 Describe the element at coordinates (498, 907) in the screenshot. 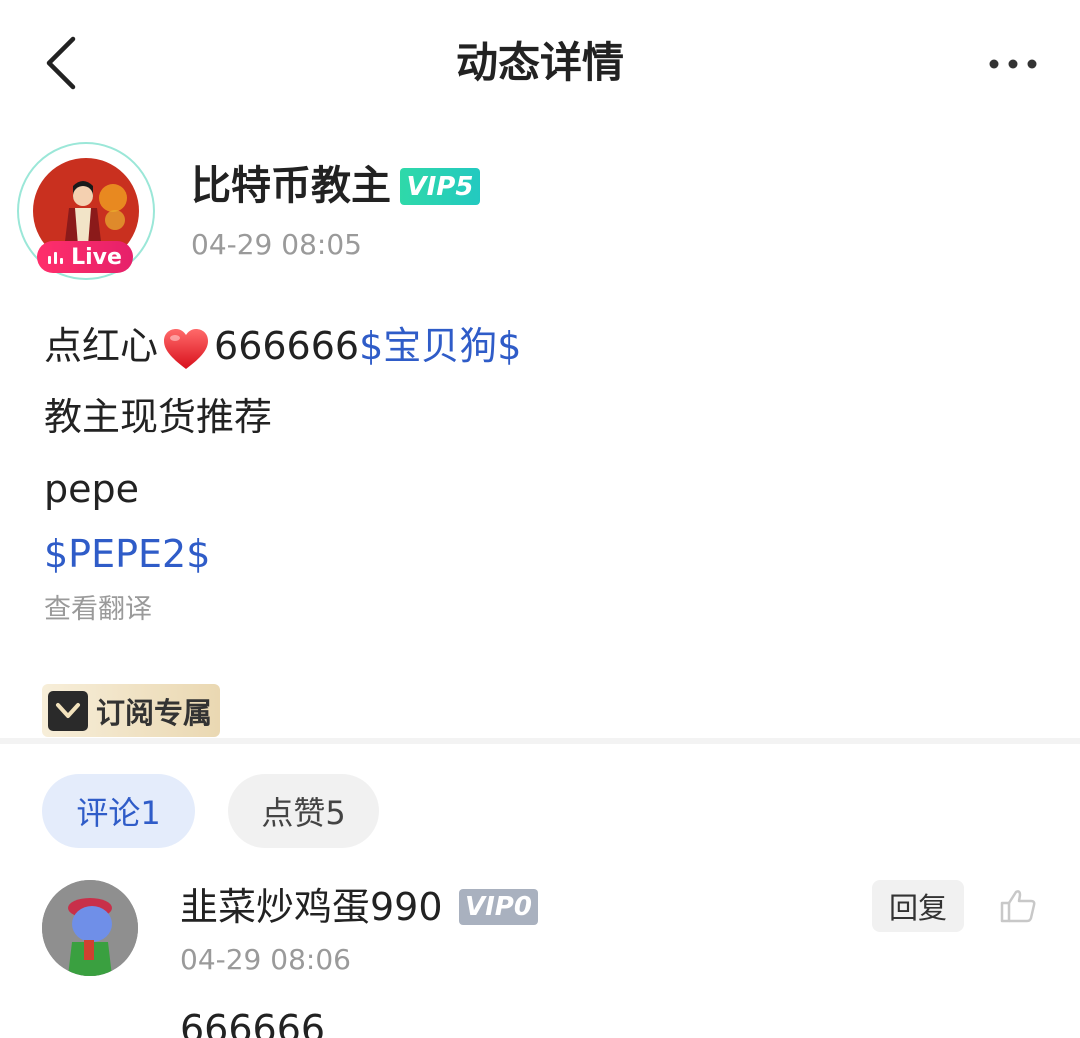

I see `commenter-vip-tag: VIP0` at that location.